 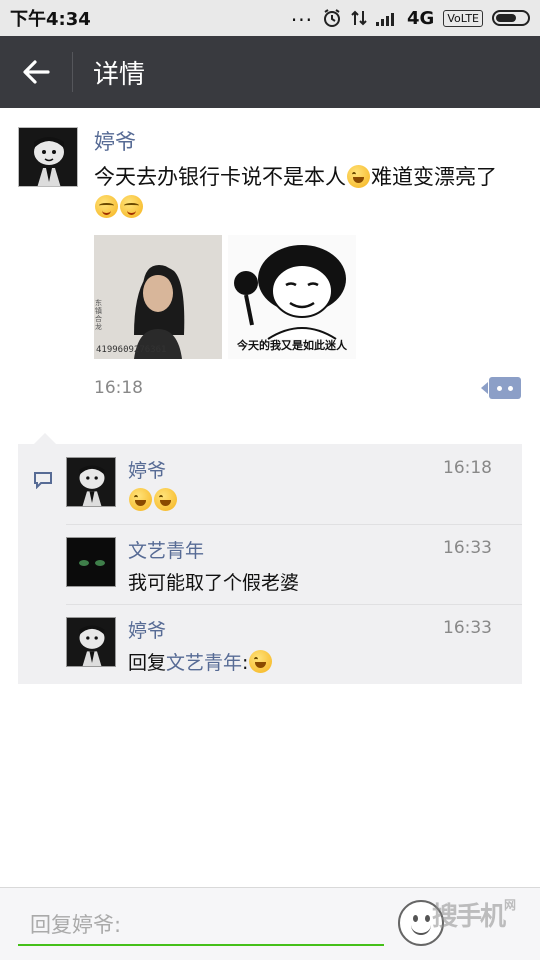 What do you see at coordinates (292, 345) in the screenshot?
I see `meme-caption: 今天的我又是如此迷人` at bounding box center [292, 345].